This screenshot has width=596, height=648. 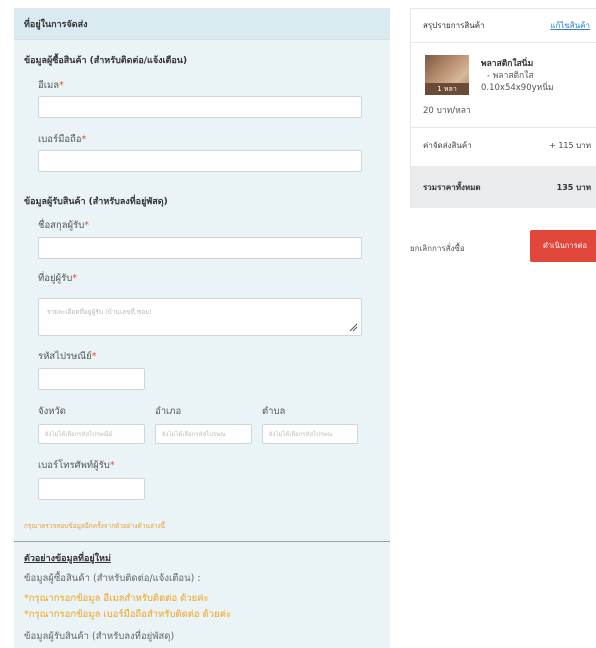 I want to click on postcode-label: รหัสไปรษณีย์*, so click(x=67, y=356).